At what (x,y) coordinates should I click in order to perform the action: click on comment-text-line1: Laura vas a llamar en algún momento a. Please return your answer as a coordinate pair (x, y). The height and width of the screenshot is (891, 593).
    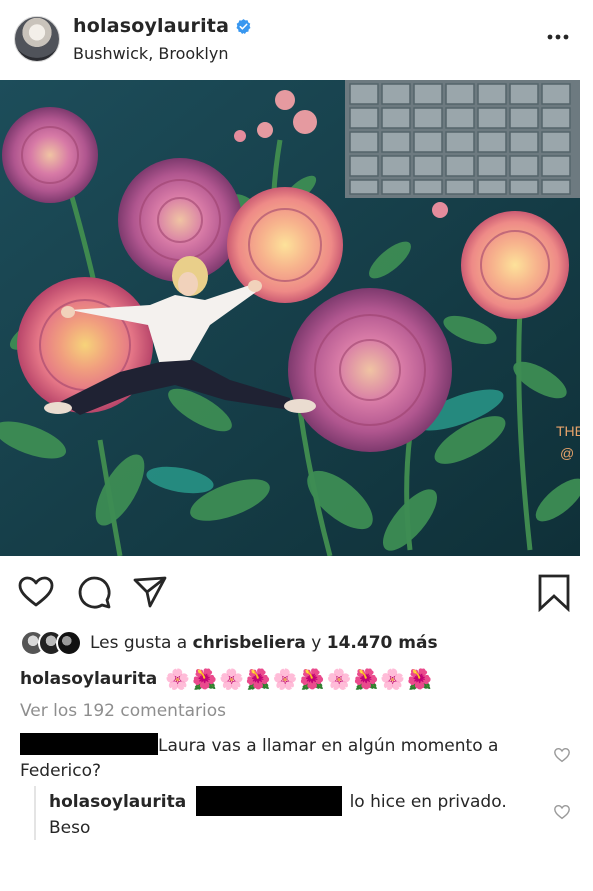
    Looking at the image, I should click on (328, 746).